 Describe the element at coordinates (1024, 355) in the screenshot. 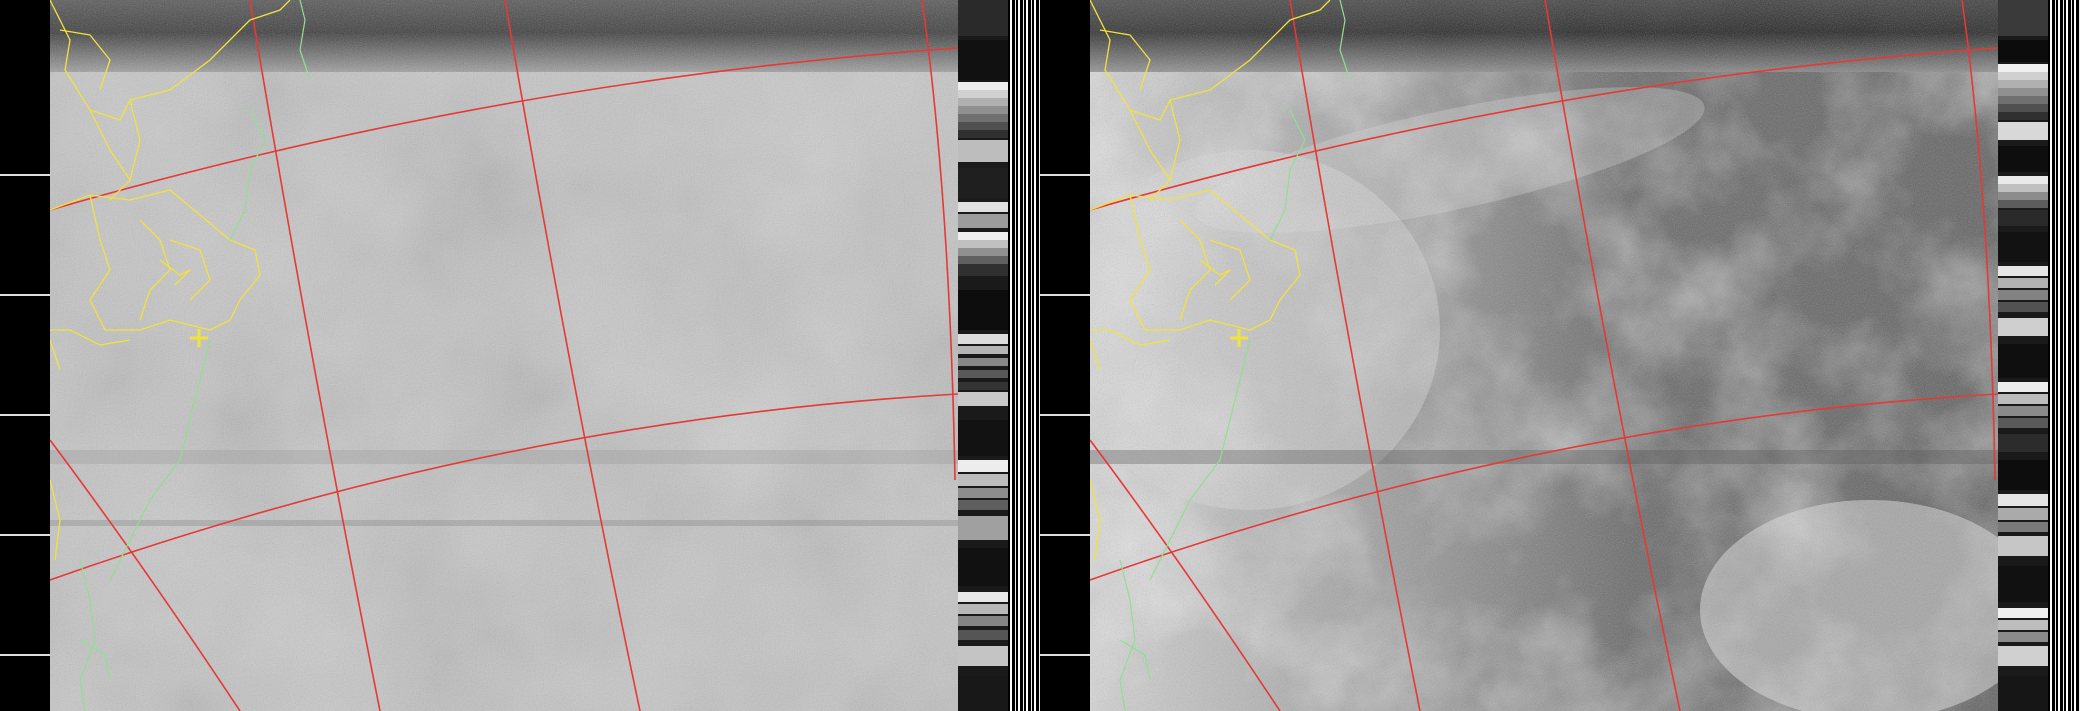

I see `channel-a-sync-bars` at that location.